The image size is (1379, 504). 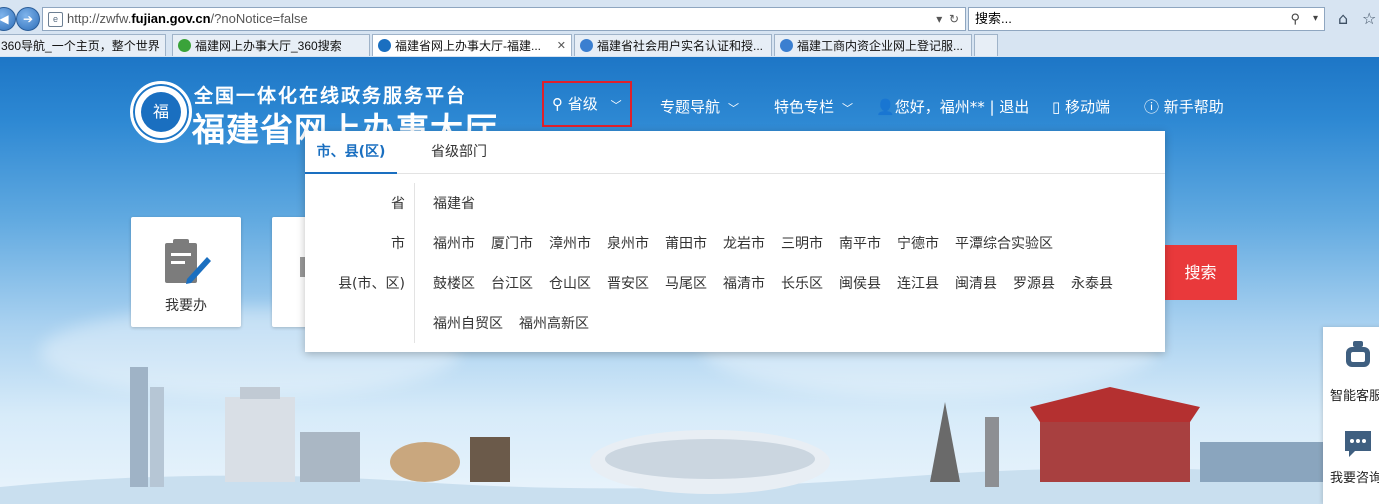 What do you see at coordinates (570, 284) in the screenshot?
I see `region-link: 仓山区` at bounding box center [570, 284].